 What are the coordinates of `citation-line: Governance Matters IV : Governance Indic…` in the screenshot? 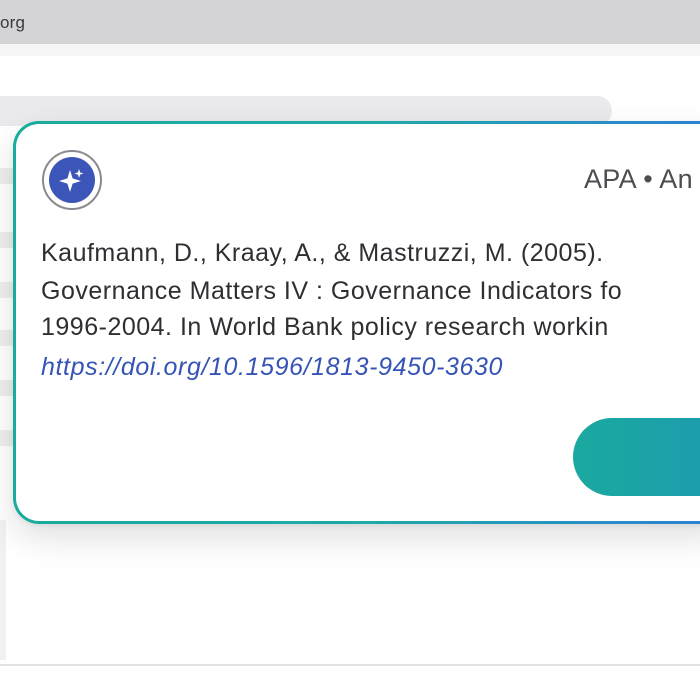 It's located at (332, 291).